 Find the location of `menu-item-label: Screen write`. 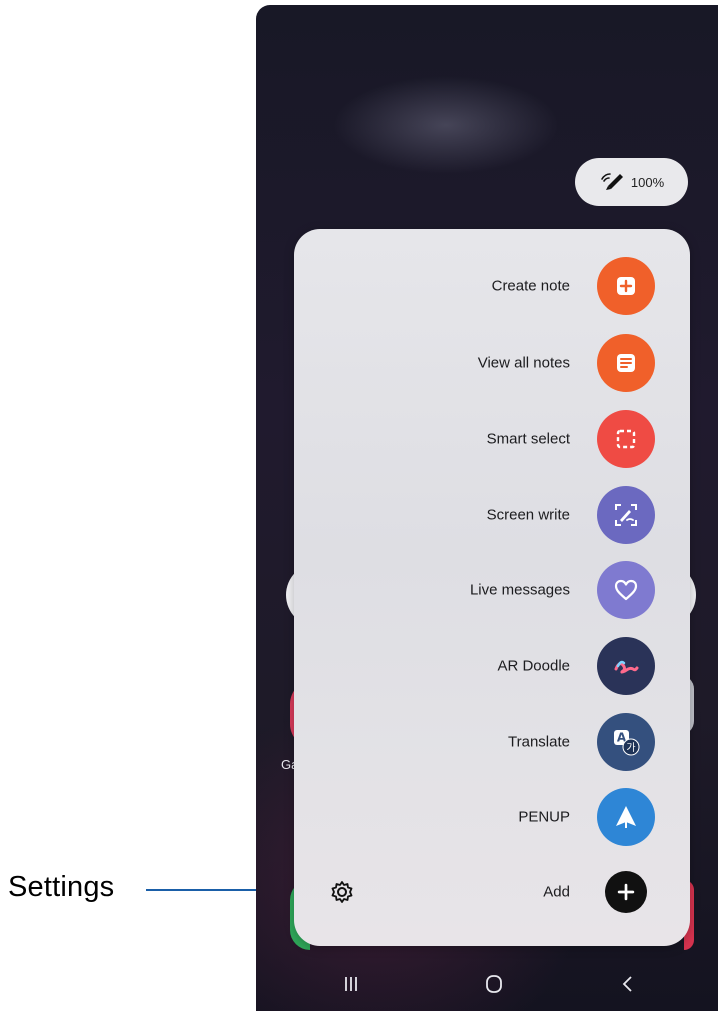

menu-item-label: Screen write is located at coordinates (528, 515).